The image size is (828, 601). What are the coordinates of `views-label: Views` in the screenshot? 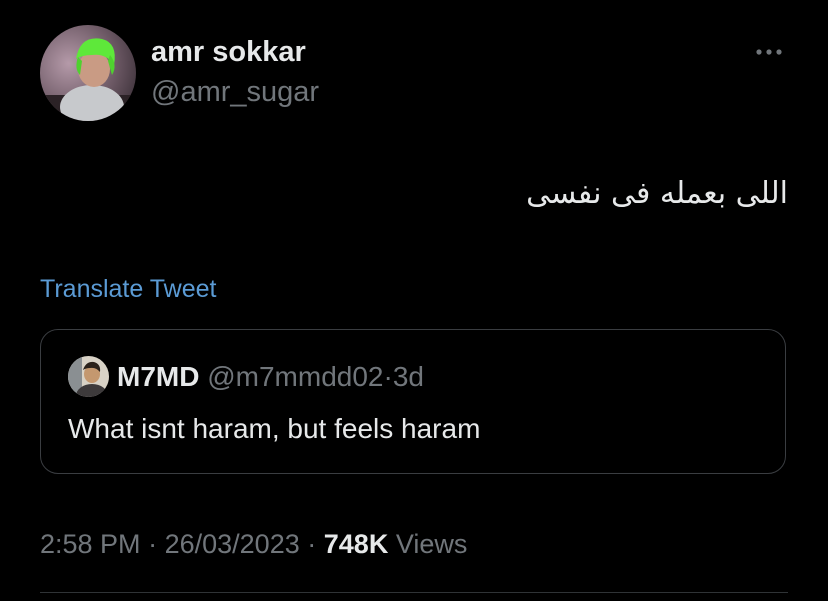 It's located at (432, 544).